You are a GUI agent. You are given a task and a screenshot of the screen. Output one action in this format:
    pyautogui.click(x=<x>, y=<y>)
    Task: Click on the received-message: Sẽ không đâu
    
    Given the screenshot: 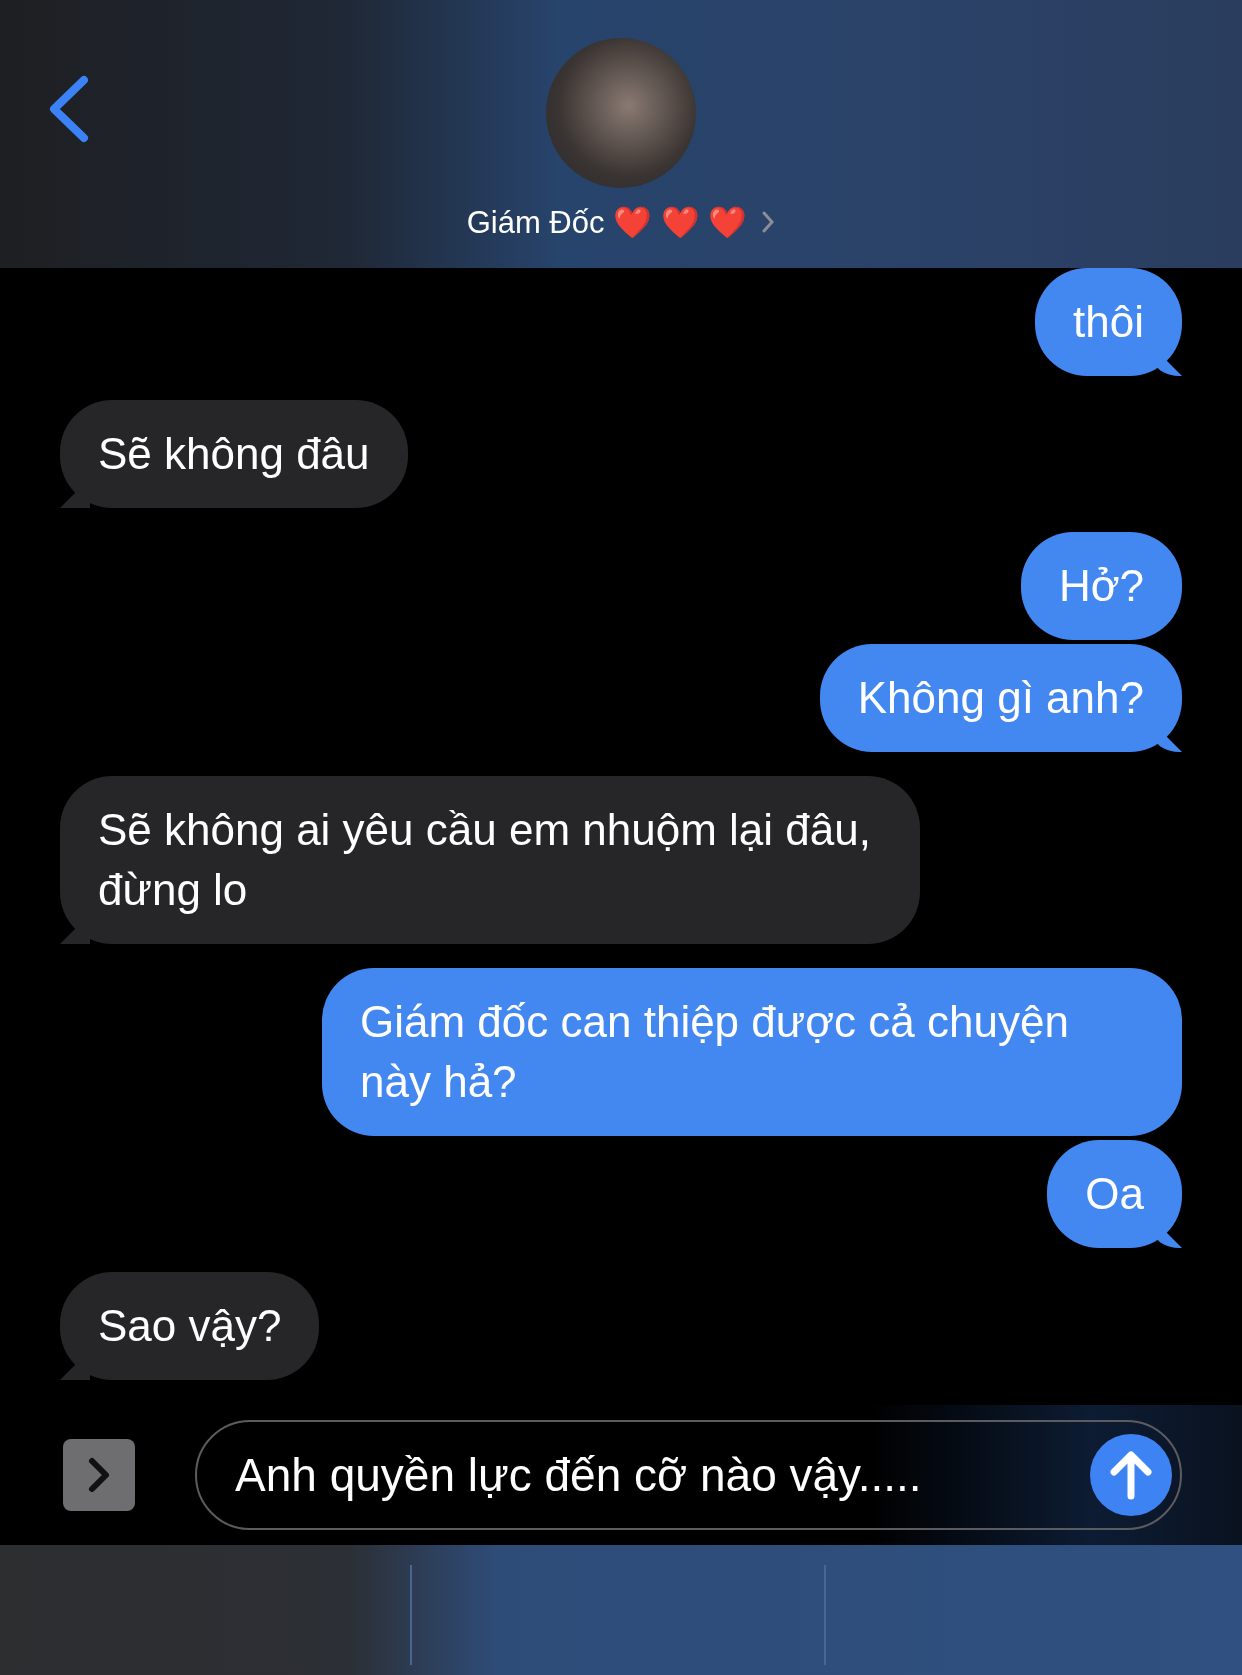 What is the action you would take?
    pyautogui.click(x=234, y=454)
    